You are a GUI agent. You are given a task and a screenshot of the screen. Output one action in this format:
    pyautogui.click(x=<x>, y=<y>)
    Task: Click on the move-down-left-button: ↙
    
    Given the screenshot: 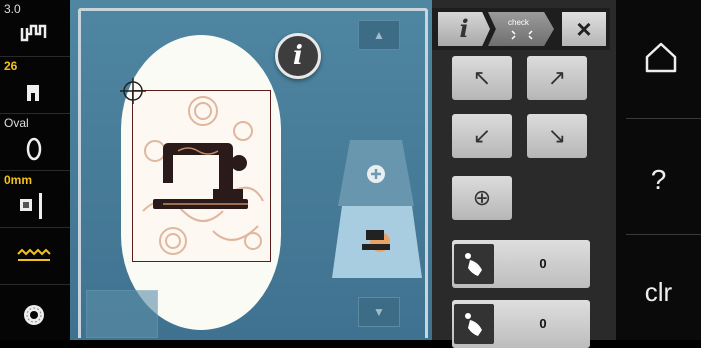 What is the action you would take?
    pyautogui.click(x=482, y=136)
    